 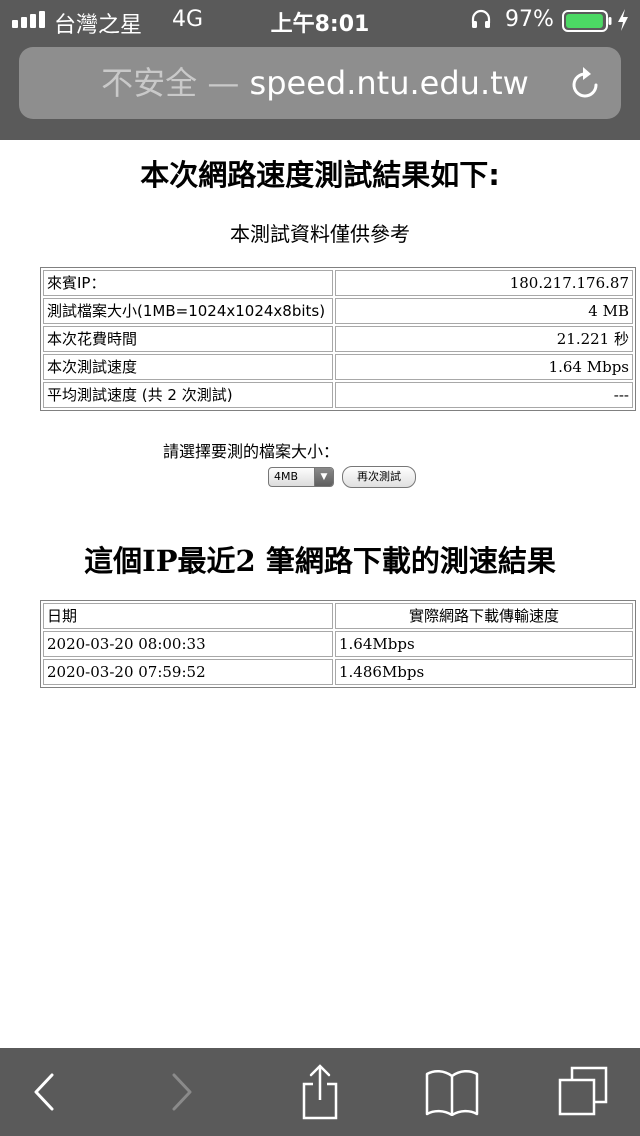 I want to click on history-speed: 1.64Mbps, so click(x=484, y=644).